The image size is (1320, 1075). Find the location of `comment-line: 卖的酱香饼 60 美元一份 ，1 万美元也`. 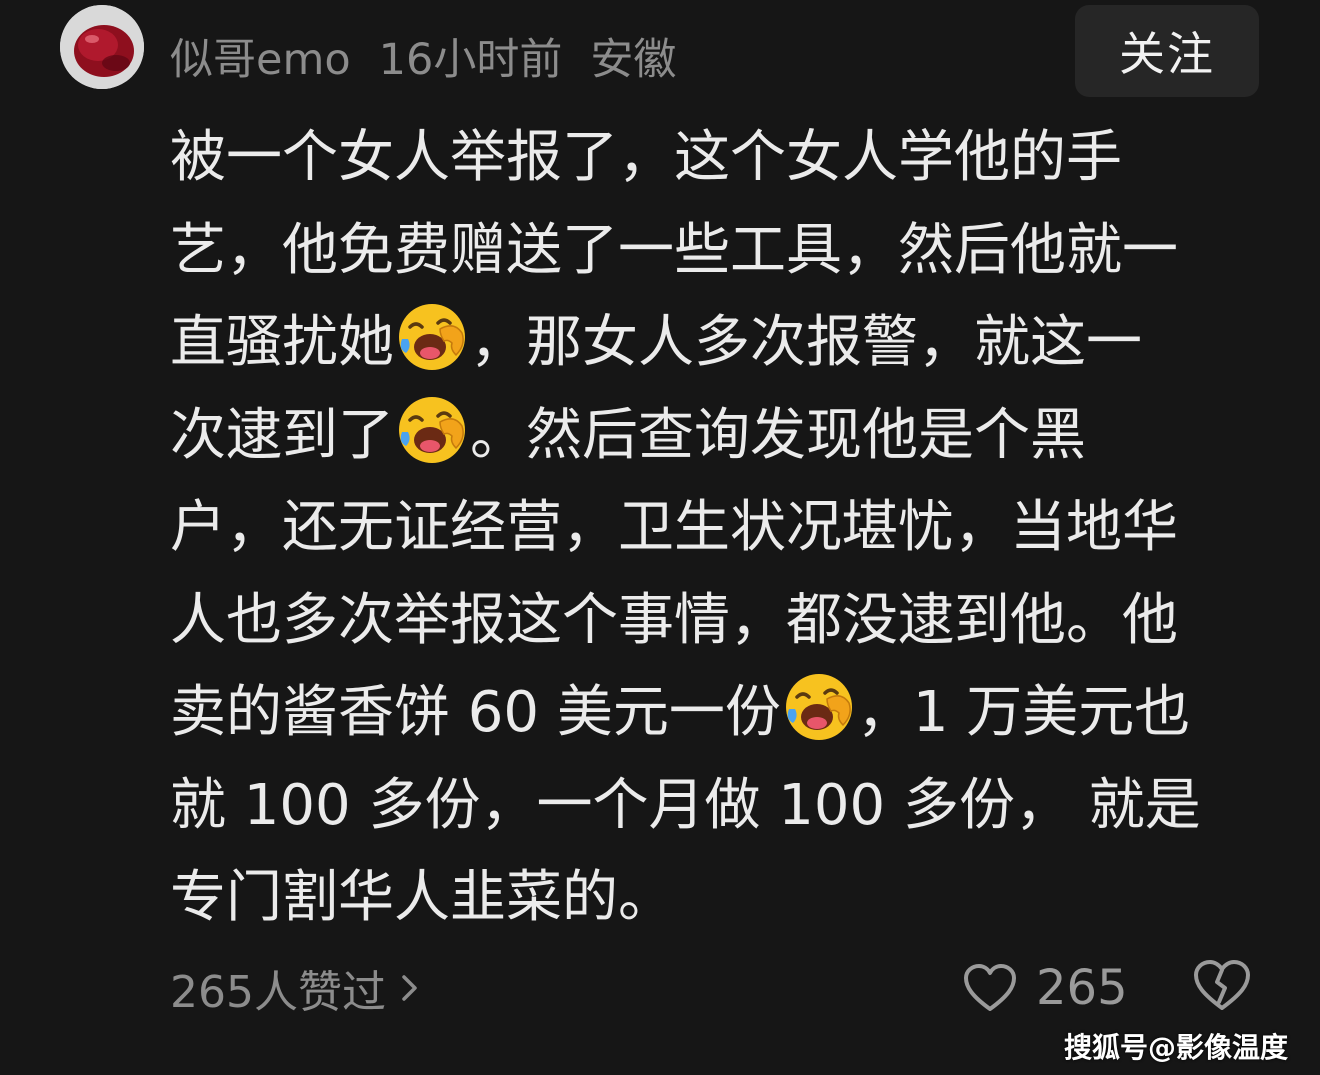

comment-line: 卖的酱香饼 60 美元一份 ，1 万美元也 is located at coordinates (717, 713).